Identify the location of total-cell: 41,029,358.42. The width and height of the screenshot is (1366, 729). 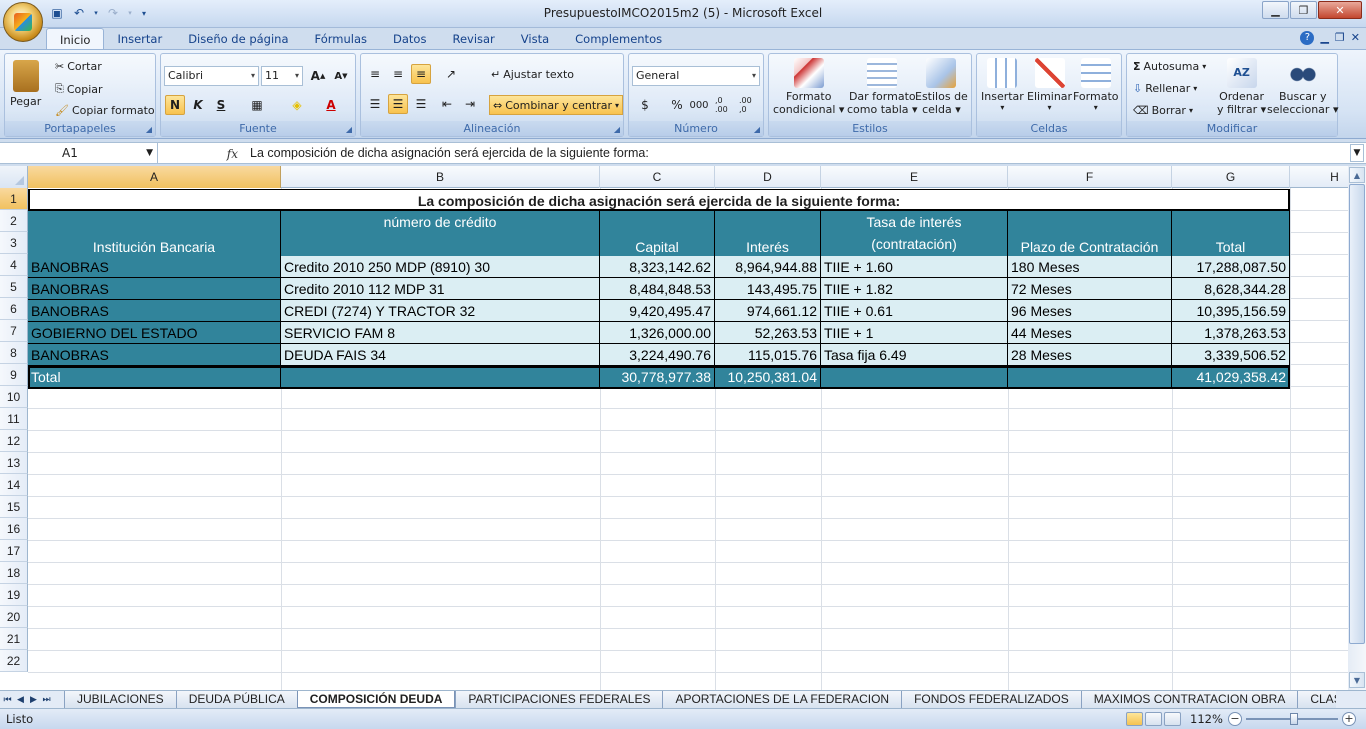
(1231, 377).